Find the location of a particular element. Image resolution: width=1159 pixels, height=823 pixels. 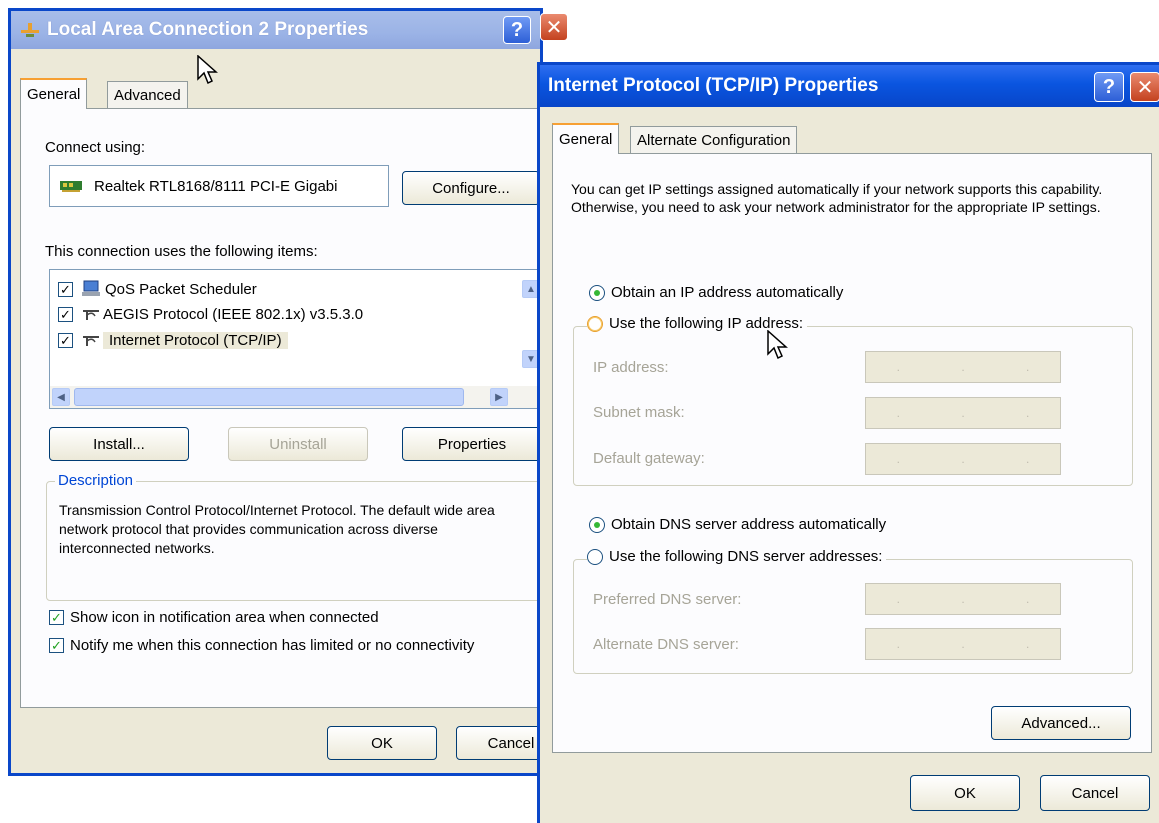

list-item: ✓ AEGIS Protocol (IEEE 802.1x) v3.5.3.0 is located at coordinates (210, 314).